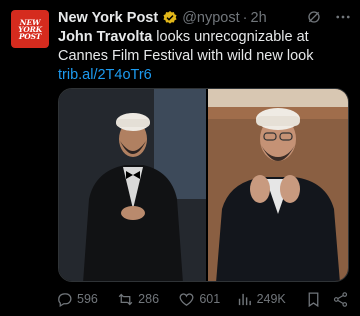 The height and width of the screenshot is (316, 360). What do you see at coordinates (108, 18) in the screenshot?
I see `account-name: New York Post` at bounding box center [108, 18].